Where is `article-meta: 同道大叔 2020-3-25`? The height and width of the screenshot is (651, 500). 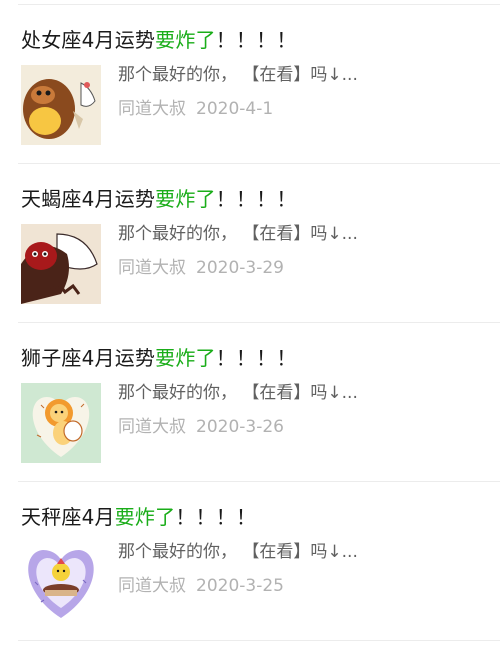 article-meta: 同道大叔 2020-3-25 is located at coordinates (201, 586).